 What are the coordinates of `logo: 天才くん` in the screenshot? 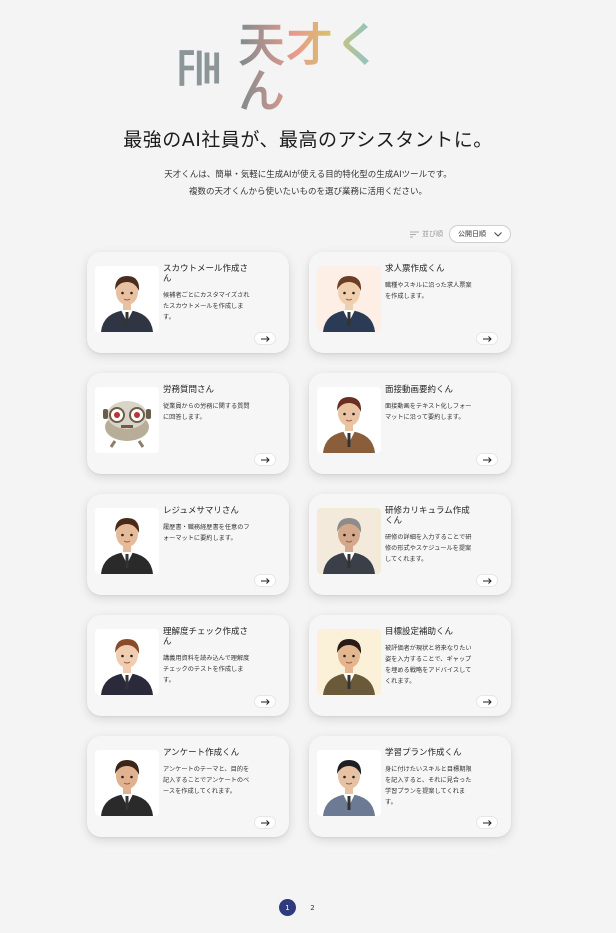 It's located at (301, 68).